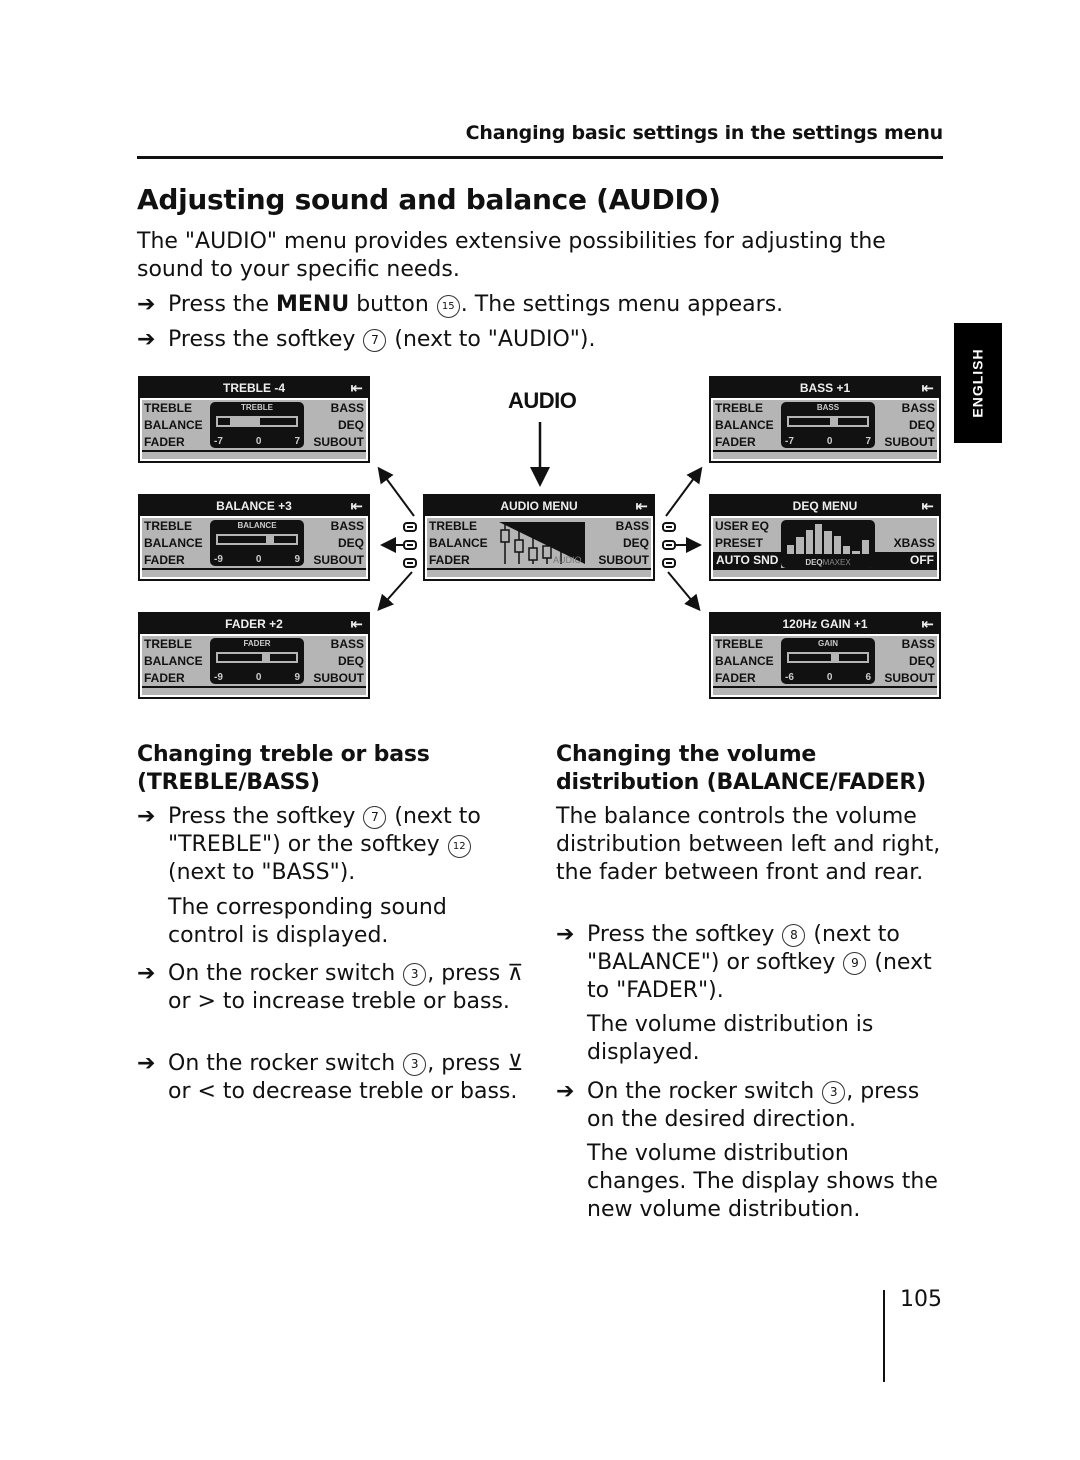 The height and width of the screenshot is (1460, 1080). I want to click on slider-caption: FADER, so click(257, 643).